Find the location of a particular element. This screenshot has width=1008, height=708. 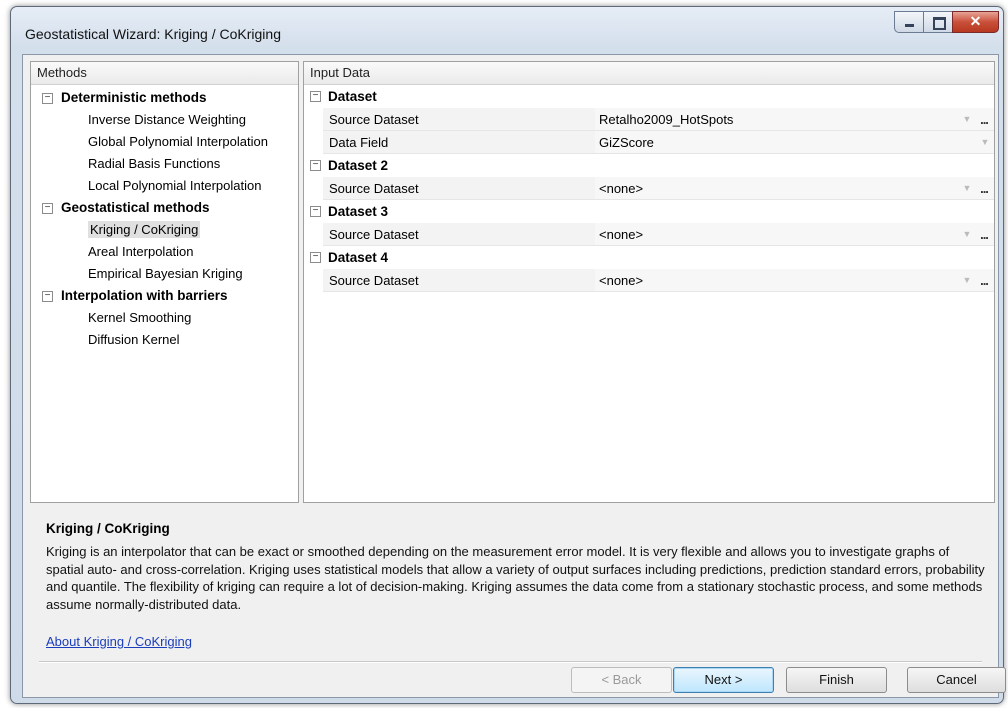

data-field-value: GiZScore is located at coordinates (626, 142).